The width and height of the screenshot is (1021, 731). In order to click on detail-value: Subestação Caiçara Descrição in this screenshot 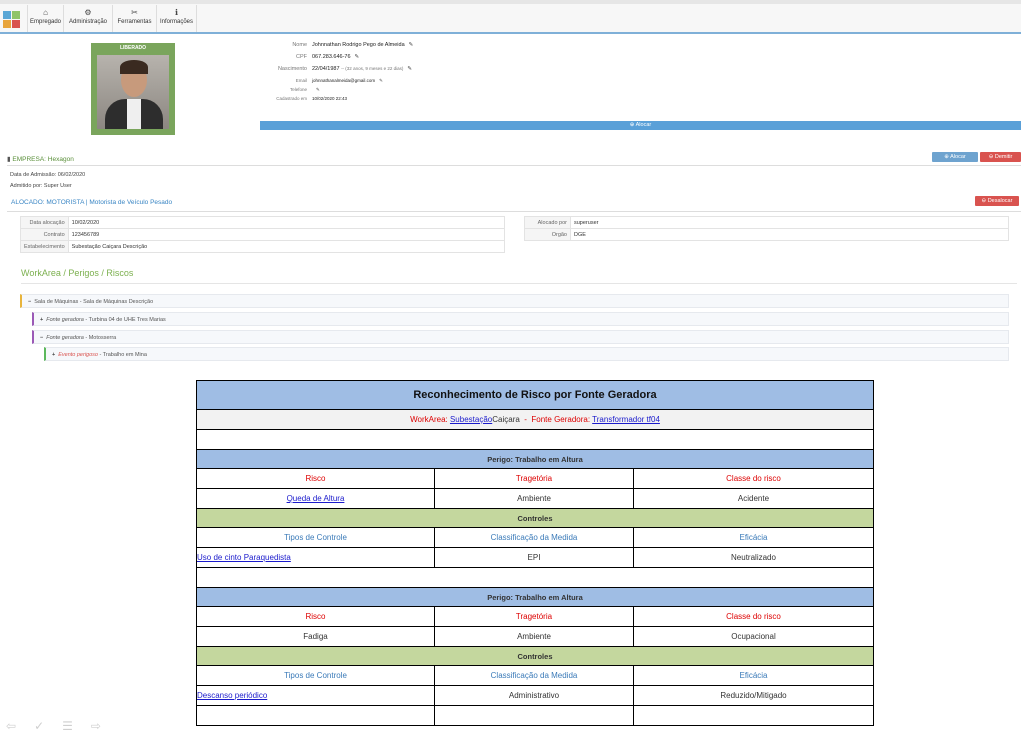, I will do `click(286, 246)`.